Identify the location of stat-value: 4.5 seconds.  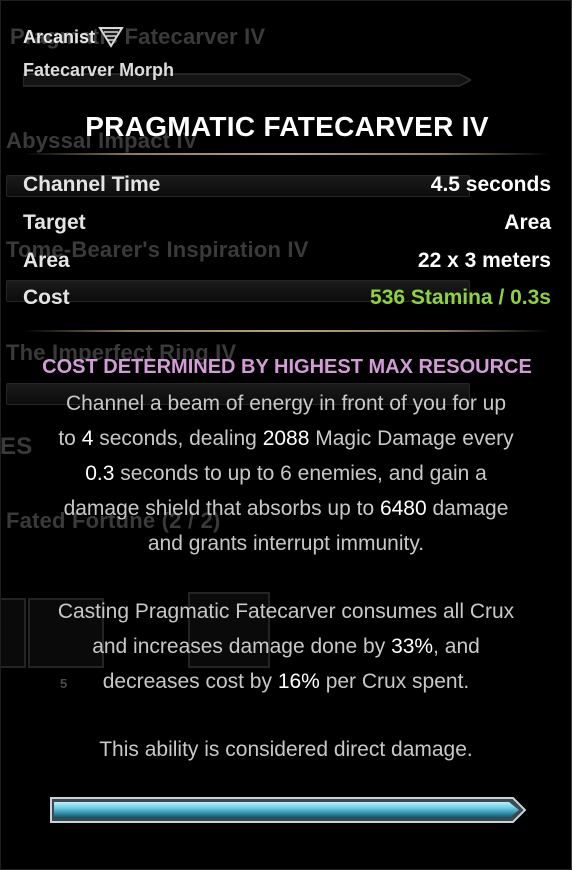
(490, 184).